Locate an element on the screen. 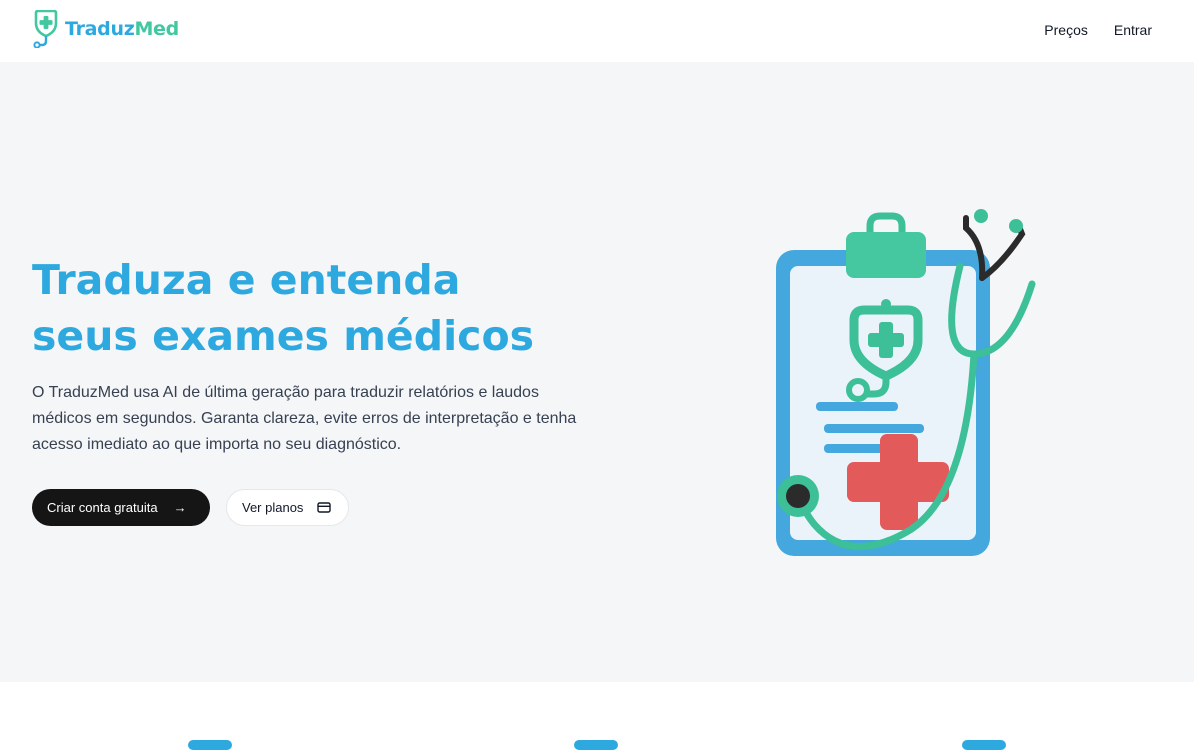 This screenshot has height=750, width=1194. main-nav: Preços Entrar is located at coordinates (1098, 30).